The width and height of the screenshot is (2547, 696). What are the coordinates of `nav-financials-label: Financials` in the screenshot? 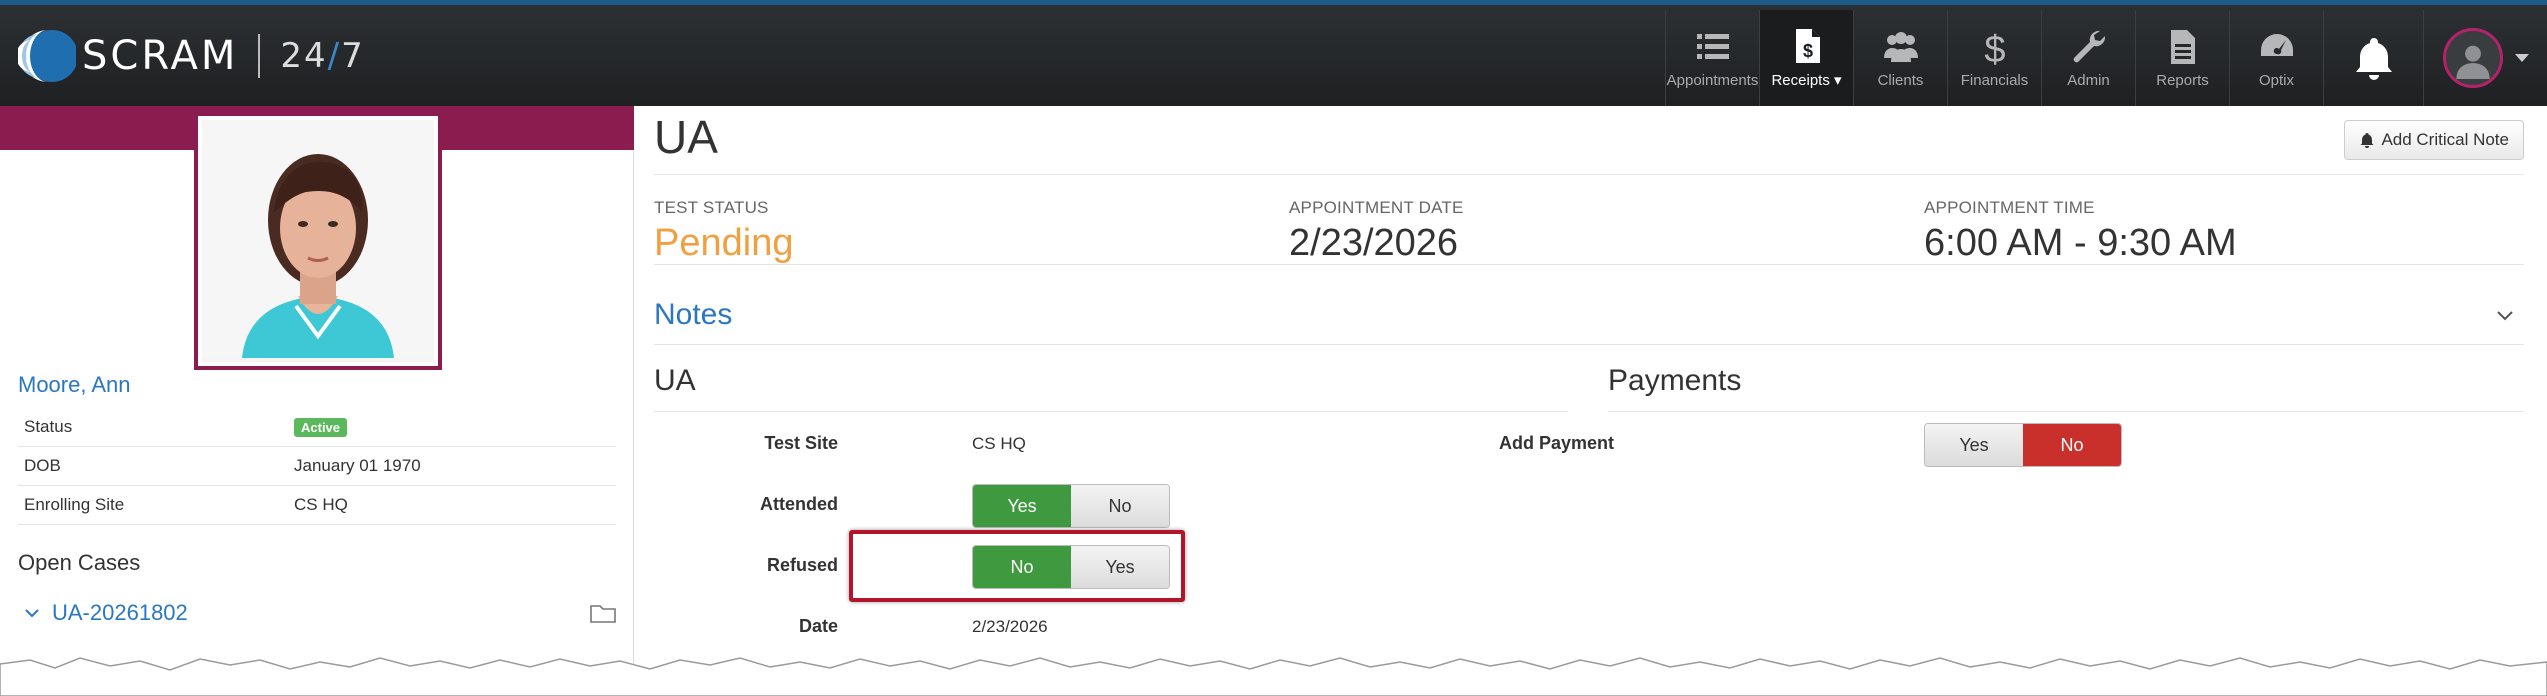 It's located at (1994, 80).